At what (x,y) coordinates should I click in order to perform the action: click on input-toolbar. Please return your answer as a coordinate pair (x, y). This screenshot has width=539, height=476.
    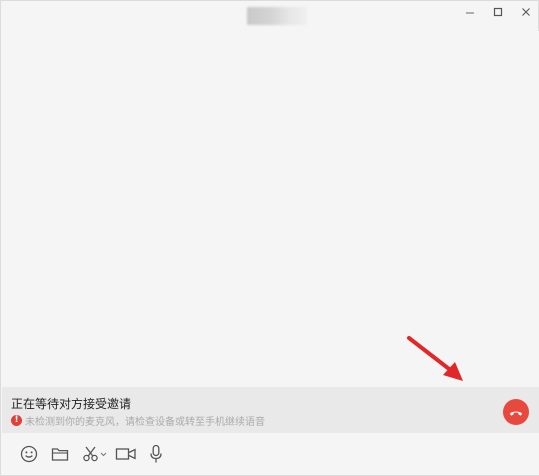
    Looking at the image, I should click on (270, 454).